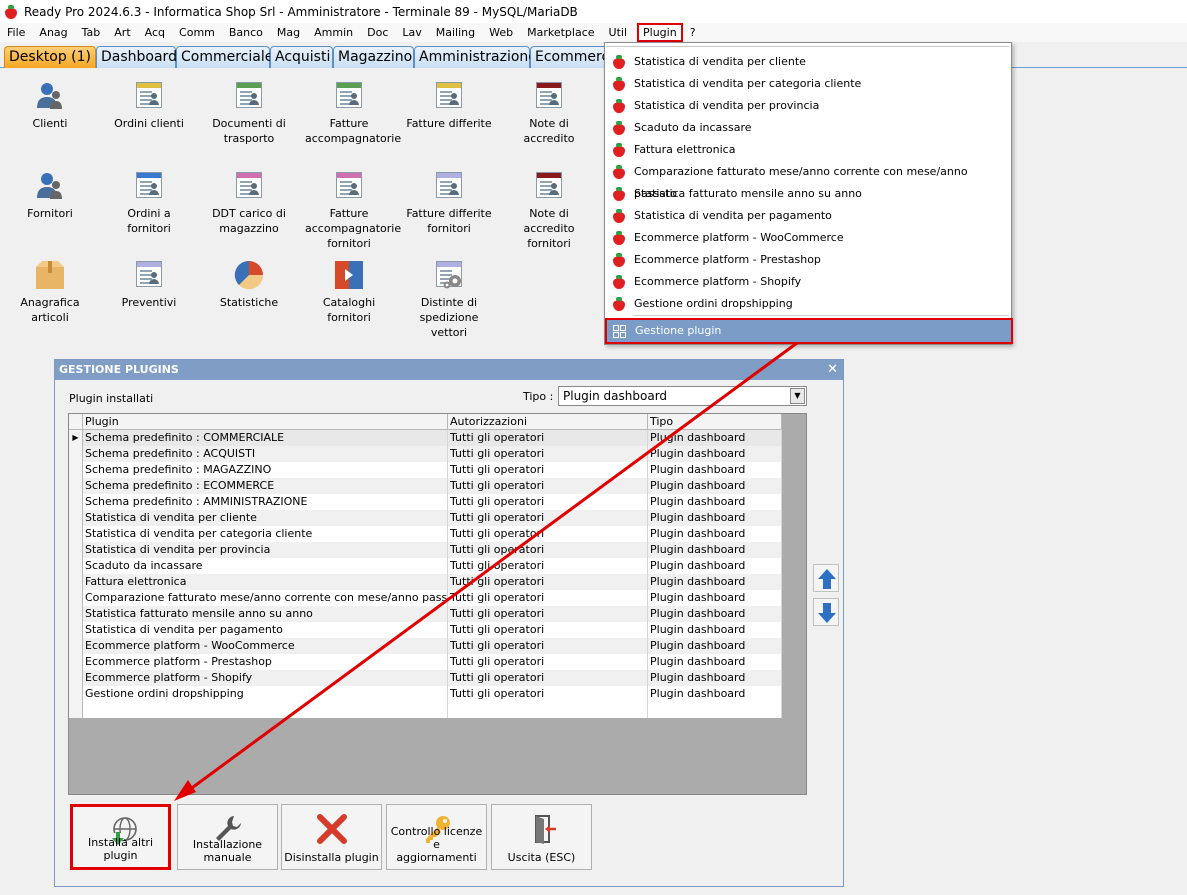 This screenshot has height=895, width=1187. I want to click on menu-item-plugin: Ecommerce platform - Shopify, so click(808, 282).